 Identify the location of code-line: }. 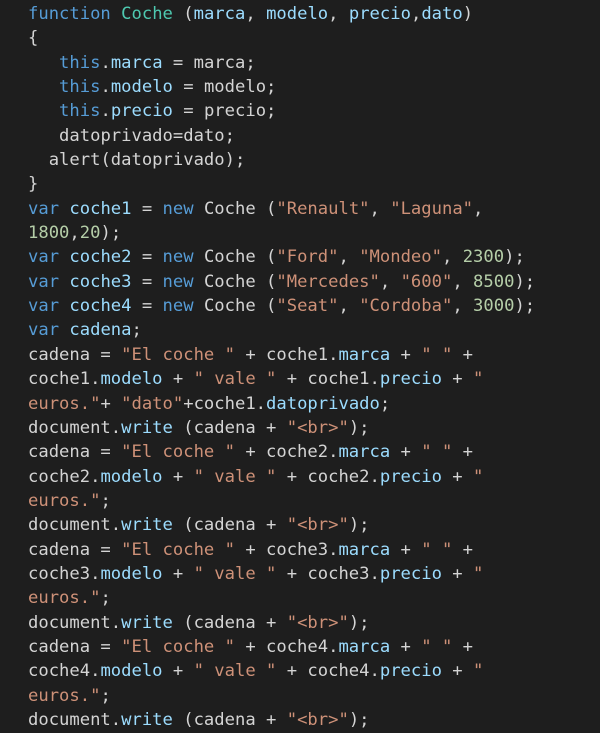
(281, 184).